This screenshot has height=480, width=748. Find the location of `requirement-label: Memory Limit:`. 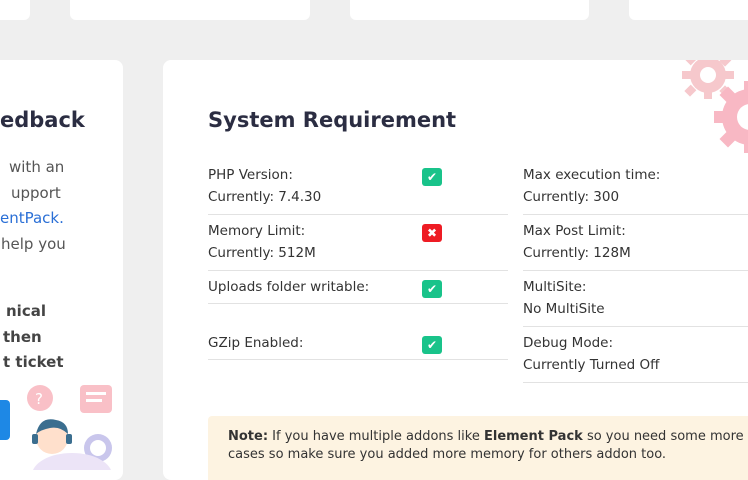

requirement-label: Memory Limit: is located at coordinates (257, 231).